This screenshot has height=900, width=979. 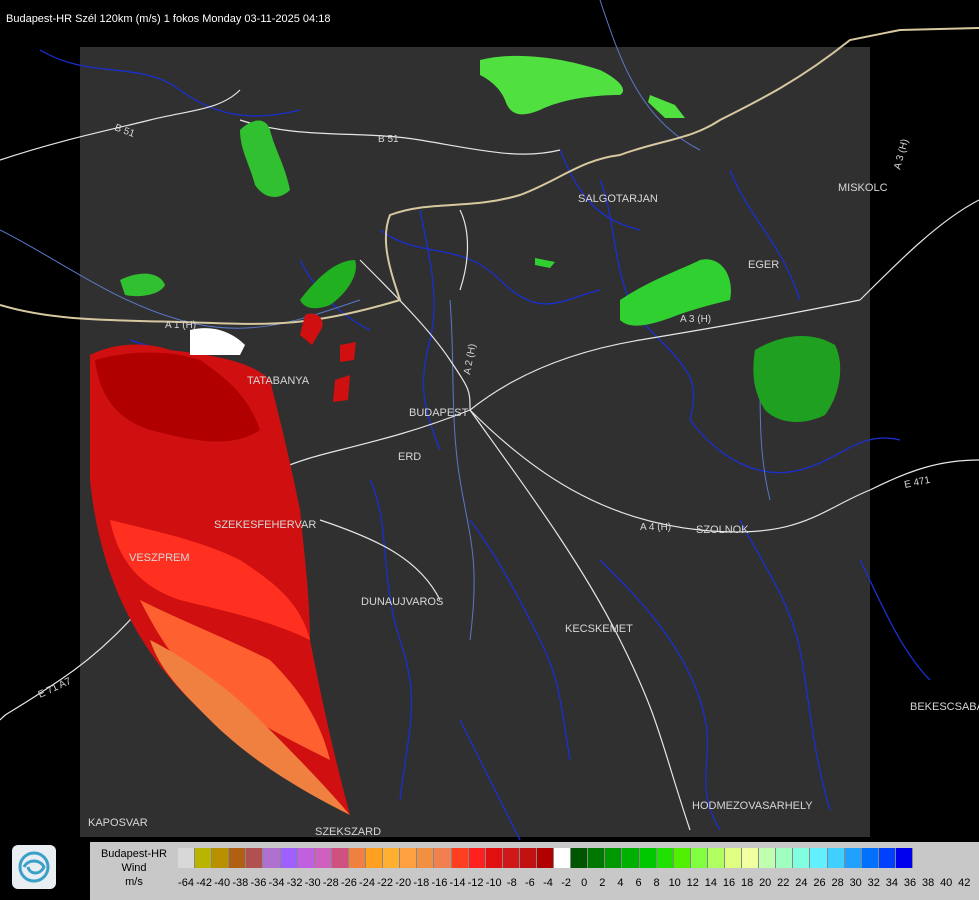 What do you see at coordinates (204, 883) in the screenshot?
I see `legend-tick-label: -42` at bounding box center [204, 883].